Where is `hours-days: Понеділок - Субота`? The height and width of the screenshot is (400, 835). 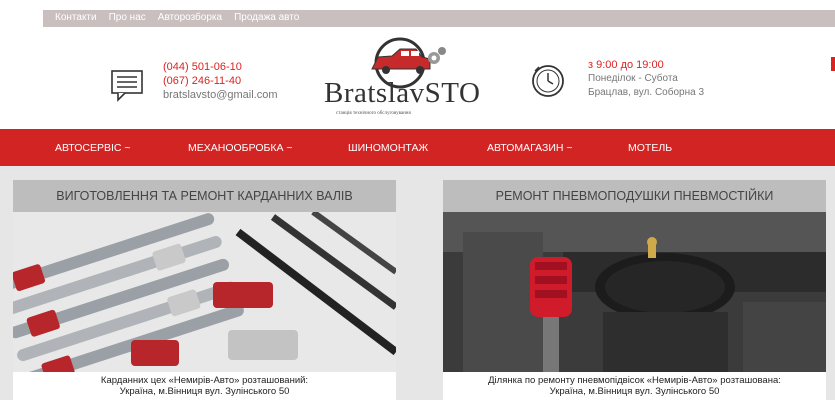
hours-days: Понеділок - Субота is located at coordinates (633, 78).